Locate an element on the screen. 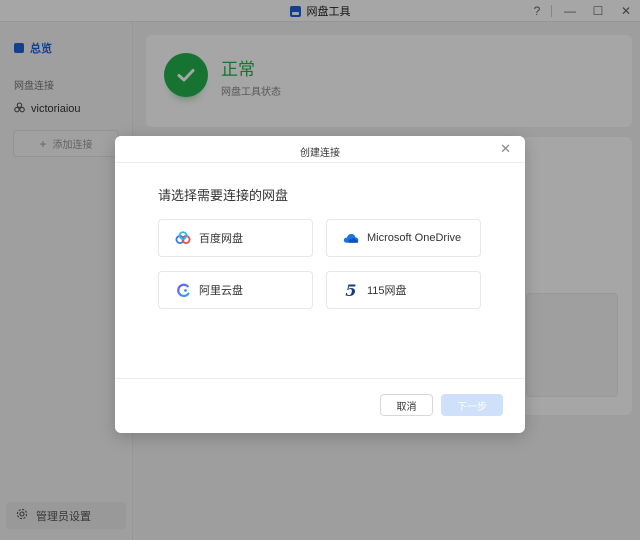 The width and height of the screenshot is (640, 540). dialog-close-icon: ✕ is located at coordinates (505, 149).